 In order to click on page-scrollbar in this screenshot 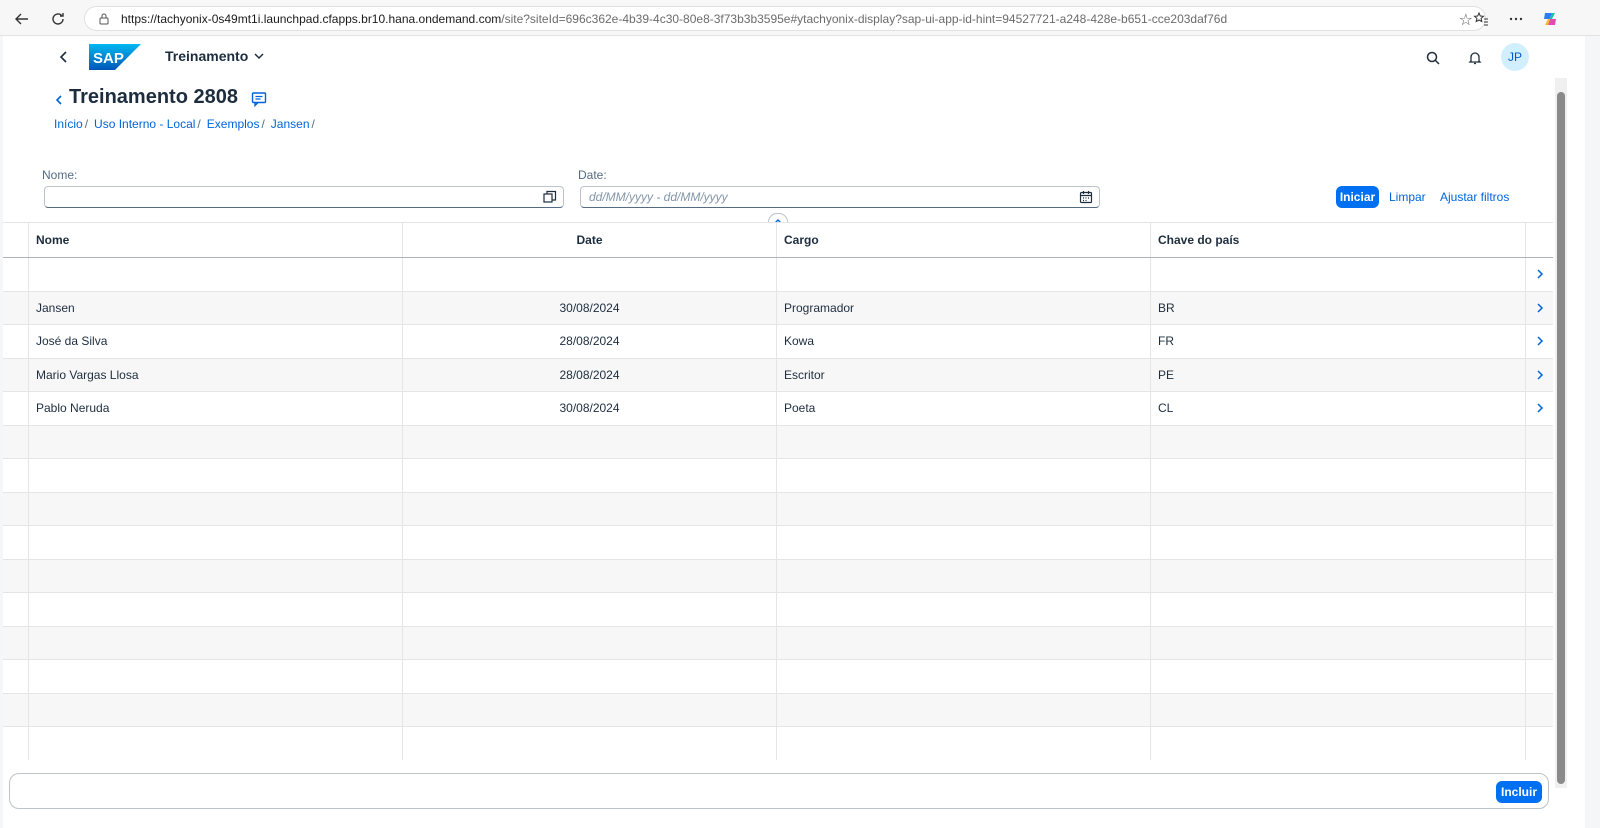, I will do `click(1561, 433)`.